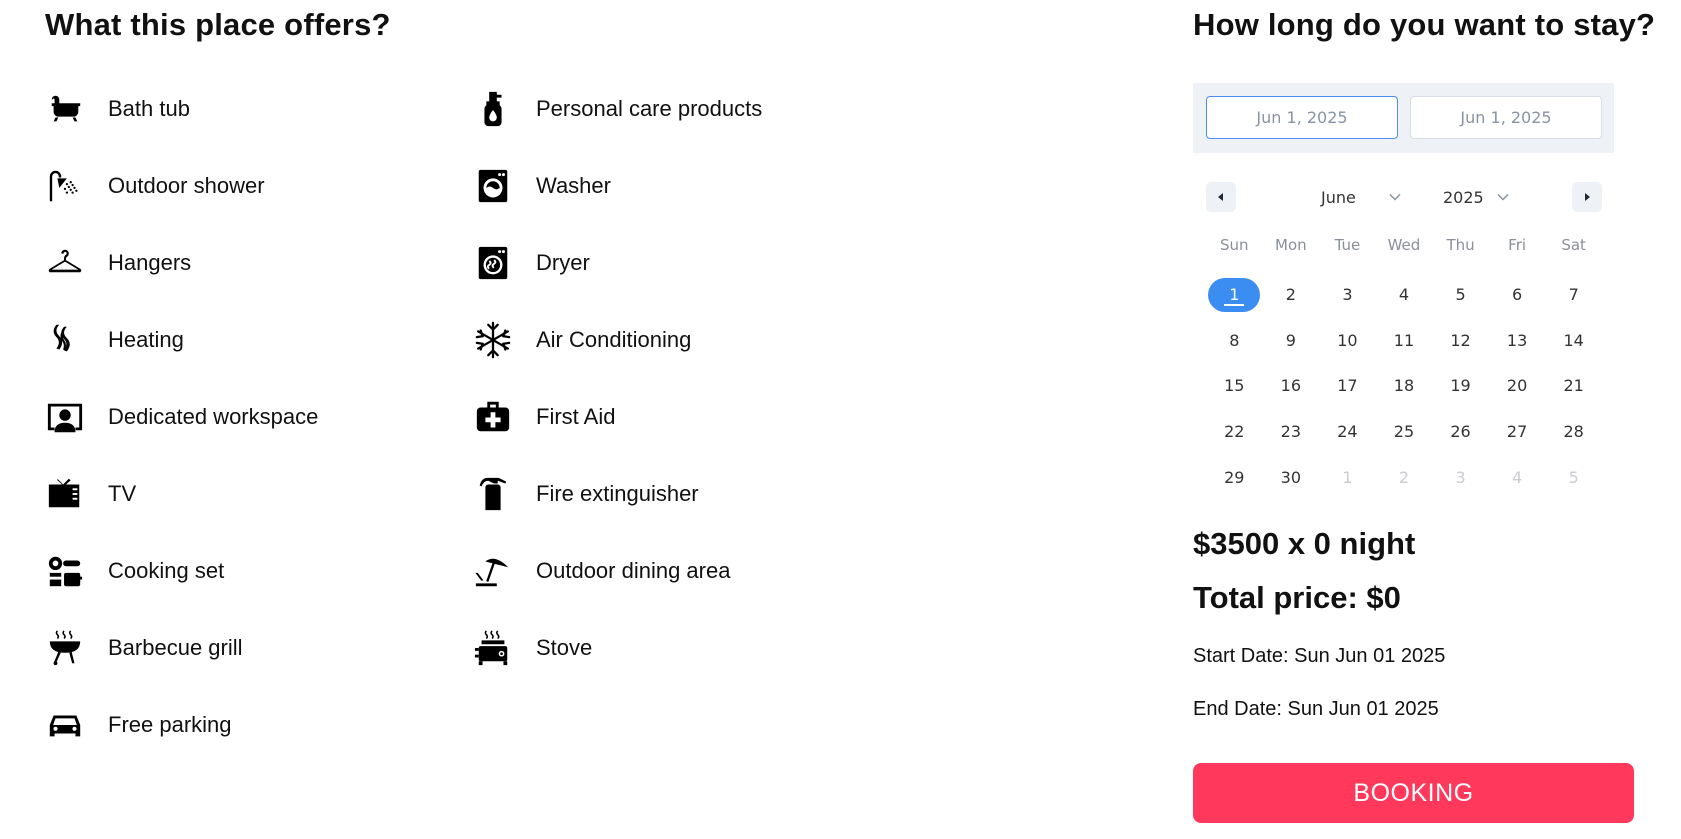 The image size is (1681, 839). Describe the element at coordinates (1234, 386) in the screenshot. I see `calendar-day: 15` at that location.